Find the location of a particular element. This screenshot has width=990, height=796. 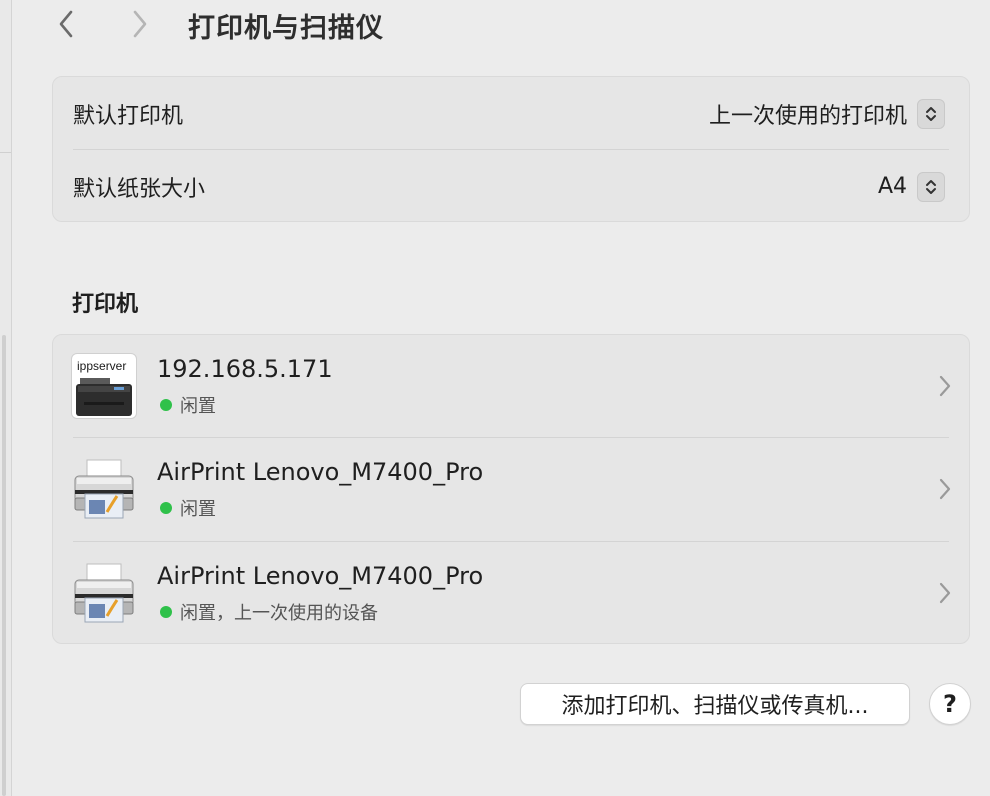

printer-status-text: 闲置，上一次使用的设备 is located at coordinates (279, 613).